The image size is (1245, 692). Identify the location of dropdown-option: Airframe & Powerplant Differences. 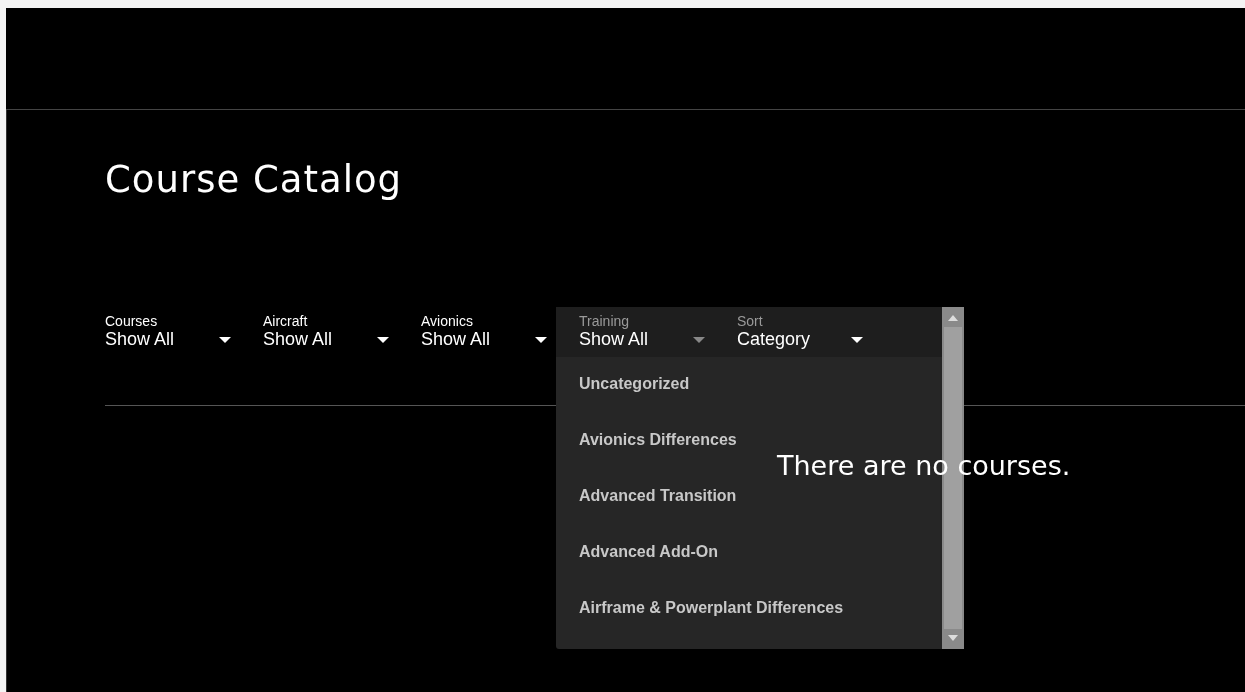
(711, 608).